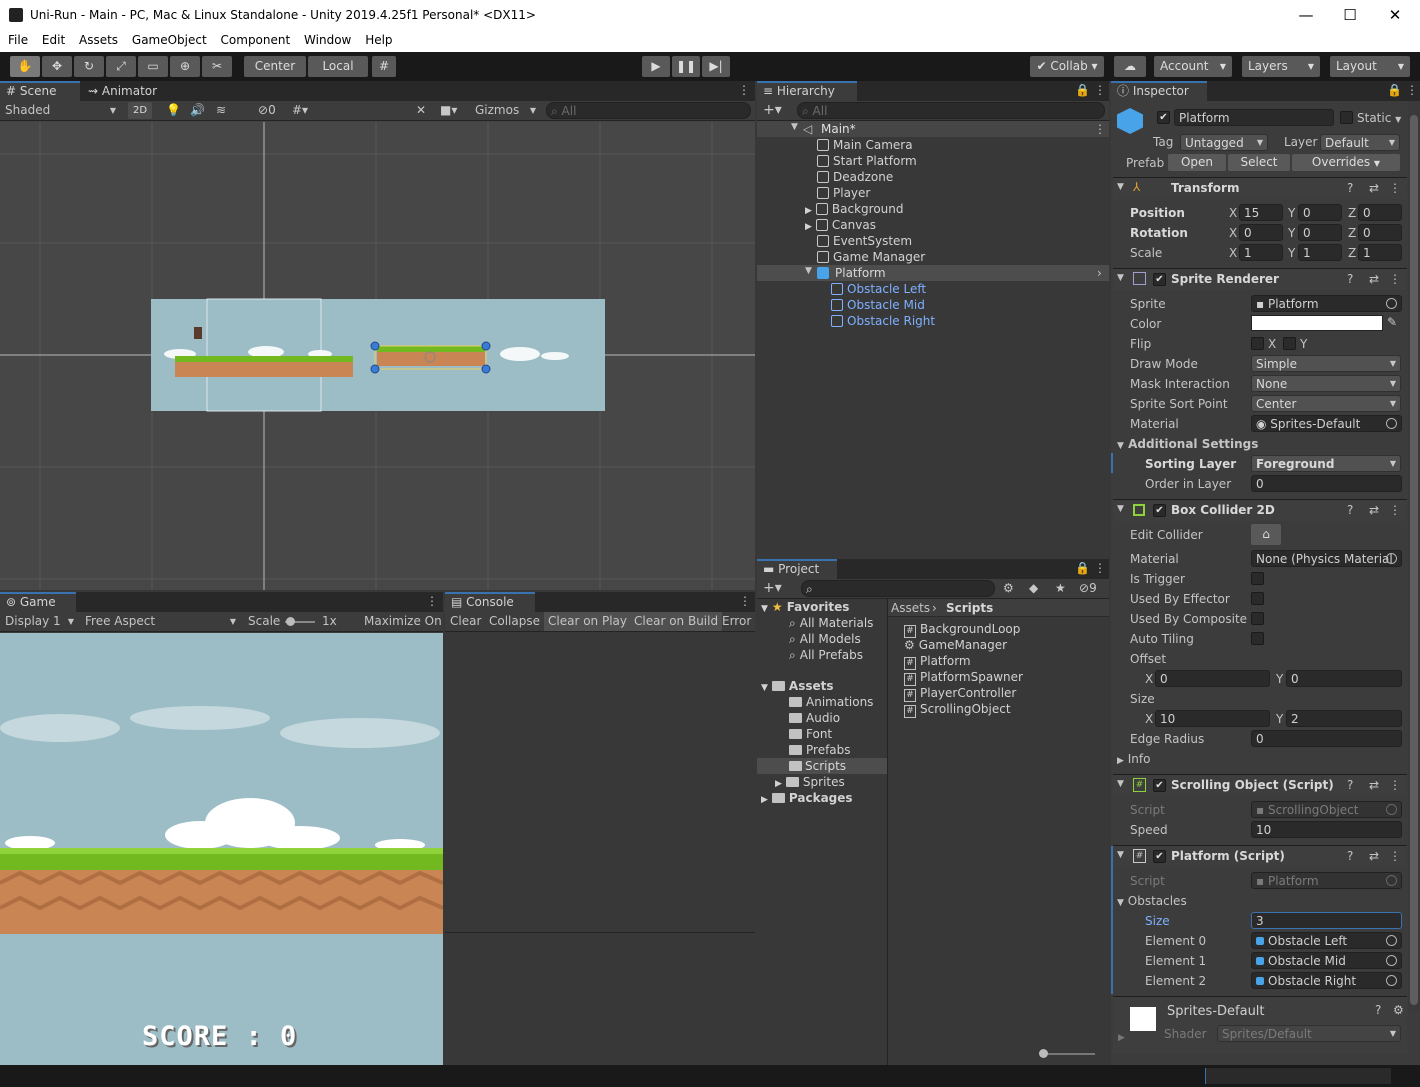 This screenshot has width=1420, height=1087. What do you see at coordinates (374, 39) in the screenshot?
I see `menu-help: Help` at bounding box center [374, 39].